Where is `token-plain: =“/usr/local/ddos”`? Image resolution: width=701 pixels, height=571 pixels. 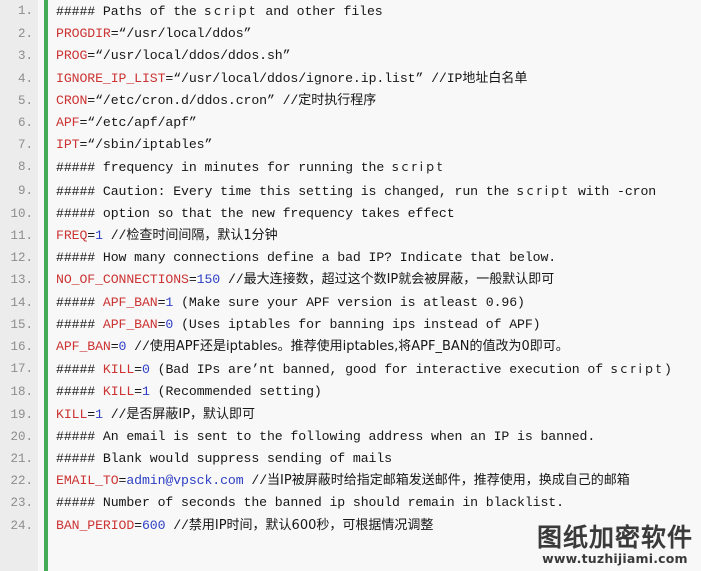
token-plain: =“/usr/local/ddos” is located at coordinates (181, 34).